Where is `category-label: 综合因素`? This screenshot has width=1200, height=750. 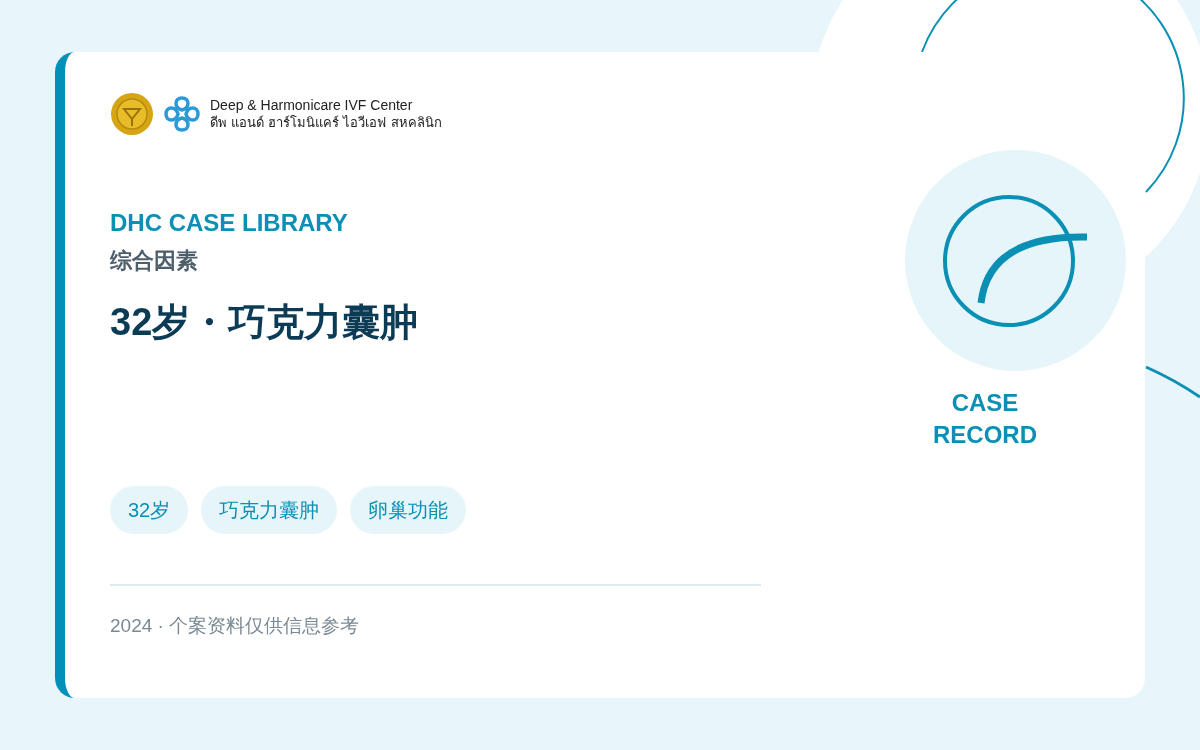 category-label: 综合因素 is located at coordinates (154, 261).